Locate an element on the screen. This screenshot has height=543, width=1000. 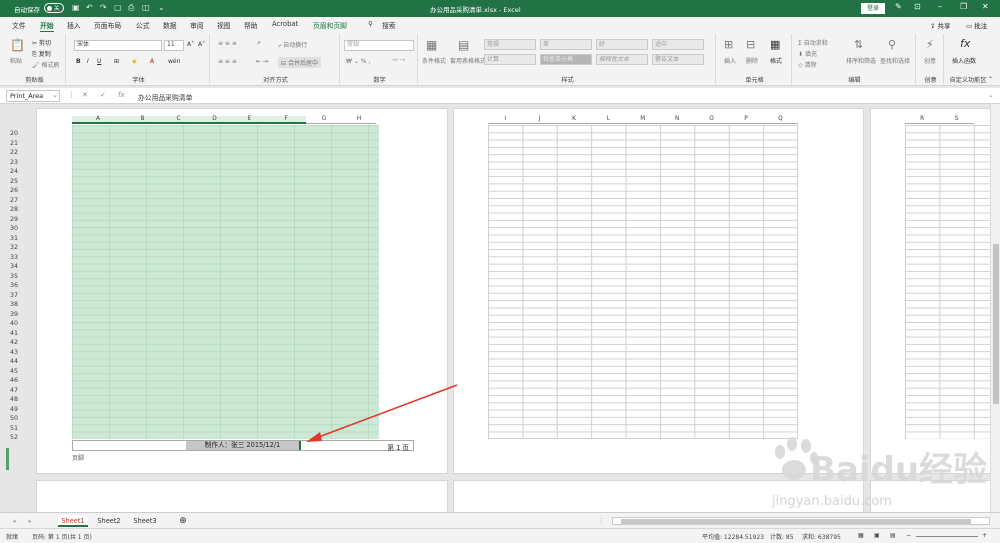
insert-function-icon: fx is located at coordinates (965, 43).